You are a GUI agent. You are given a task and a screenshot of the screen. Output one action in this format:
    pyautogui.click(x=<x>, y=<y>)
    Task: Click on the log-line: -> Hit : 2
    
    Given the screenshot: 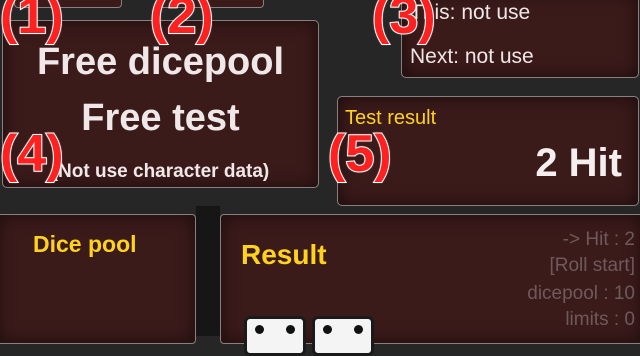 What is the action you would take?
    pyautogui.click(x=598, y=239)
    